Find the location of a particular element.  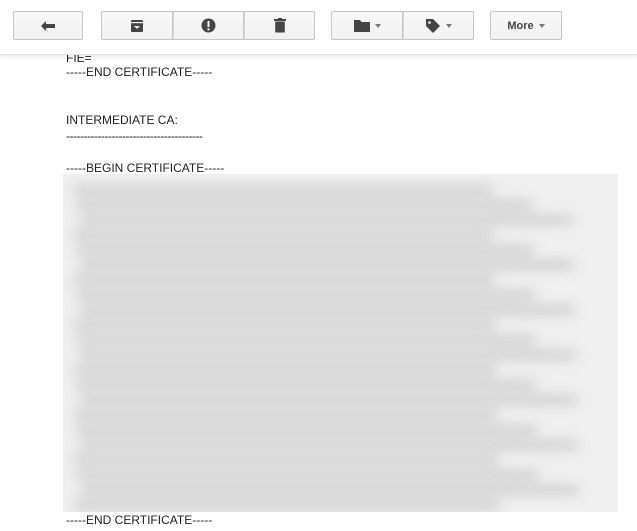

more-button: More is located at coordinates (526, 25).